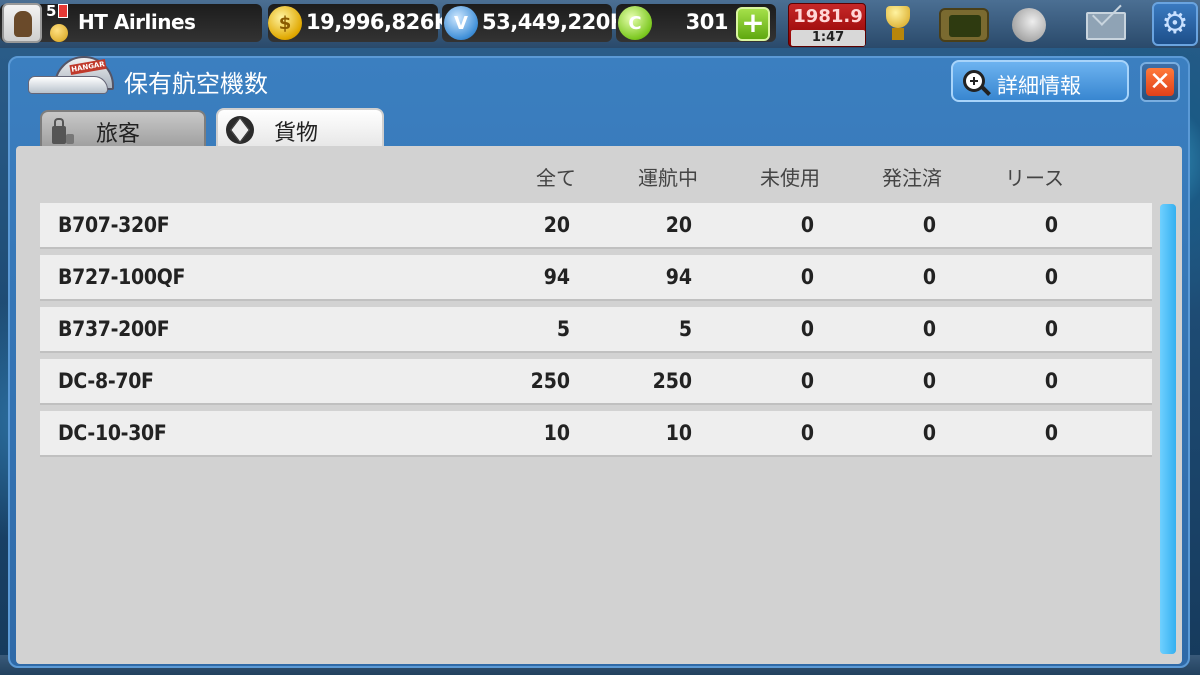  What do you see at coordinates (596, 382) in the screenshot?
I see `table-row: DC-8-70F 250 250 0 0 0` at bounding box center [596, 382].